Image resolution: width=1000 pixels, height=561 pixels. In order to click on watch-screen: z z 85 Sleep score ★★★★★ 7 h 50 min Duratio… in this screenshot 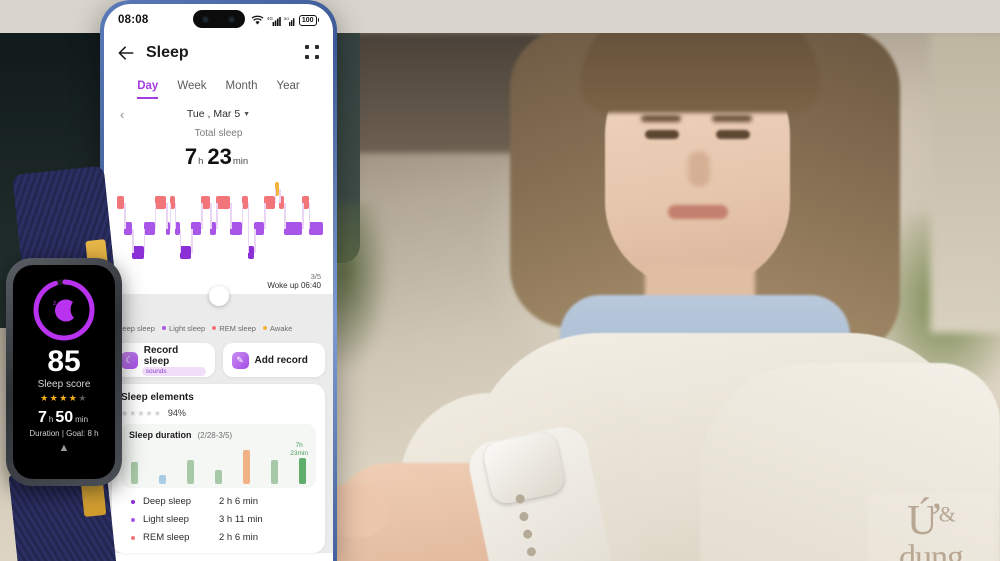, I will do `click(64, 372)`.